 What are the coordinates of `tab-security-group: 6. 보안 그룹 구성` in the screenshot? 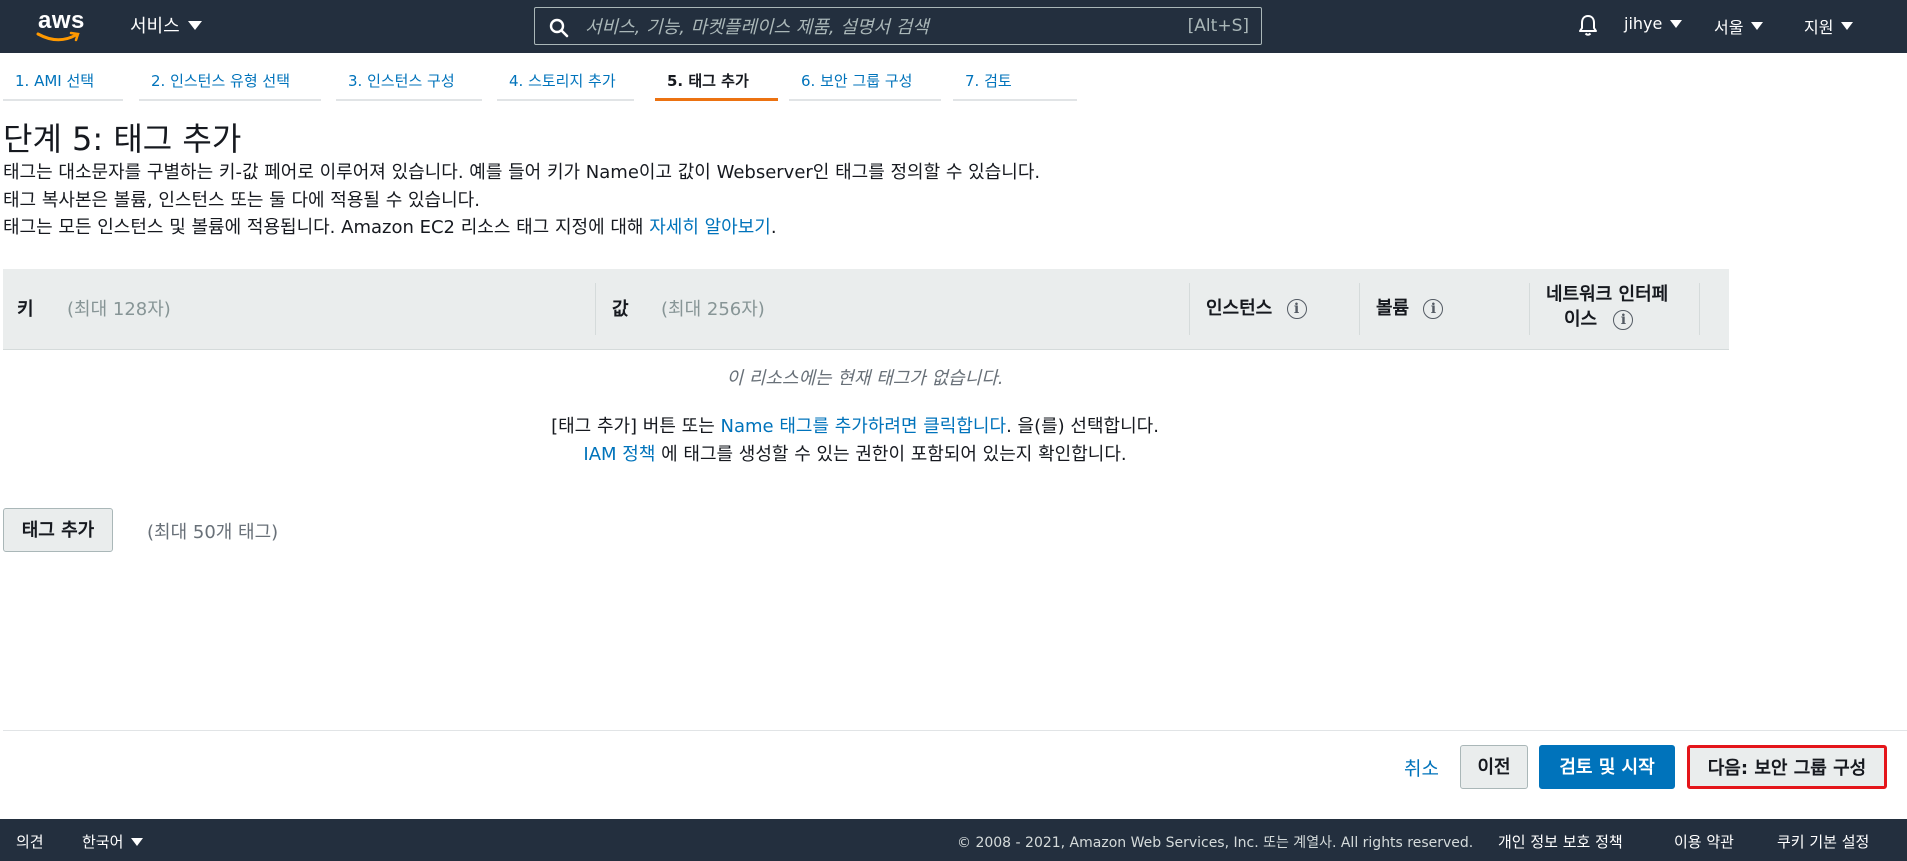 It's located at (865, 83).